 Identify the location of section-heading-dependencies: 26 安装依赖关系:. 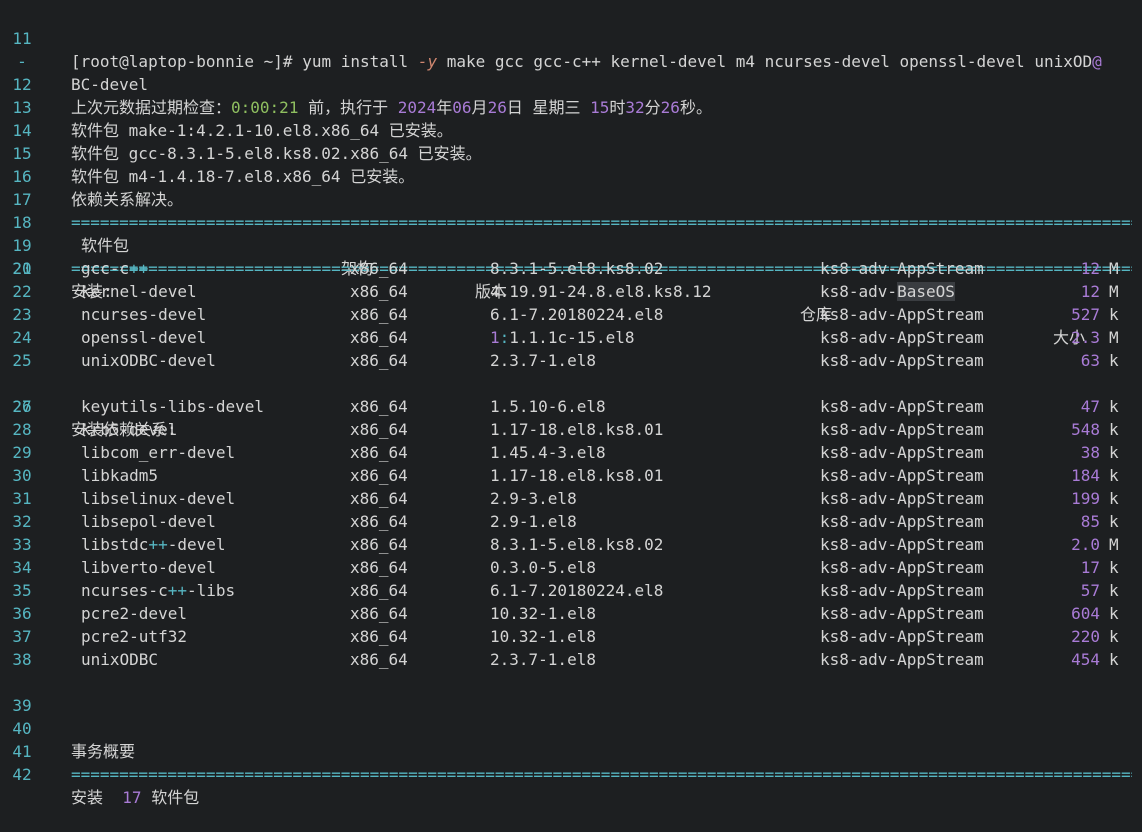
(571, 405).